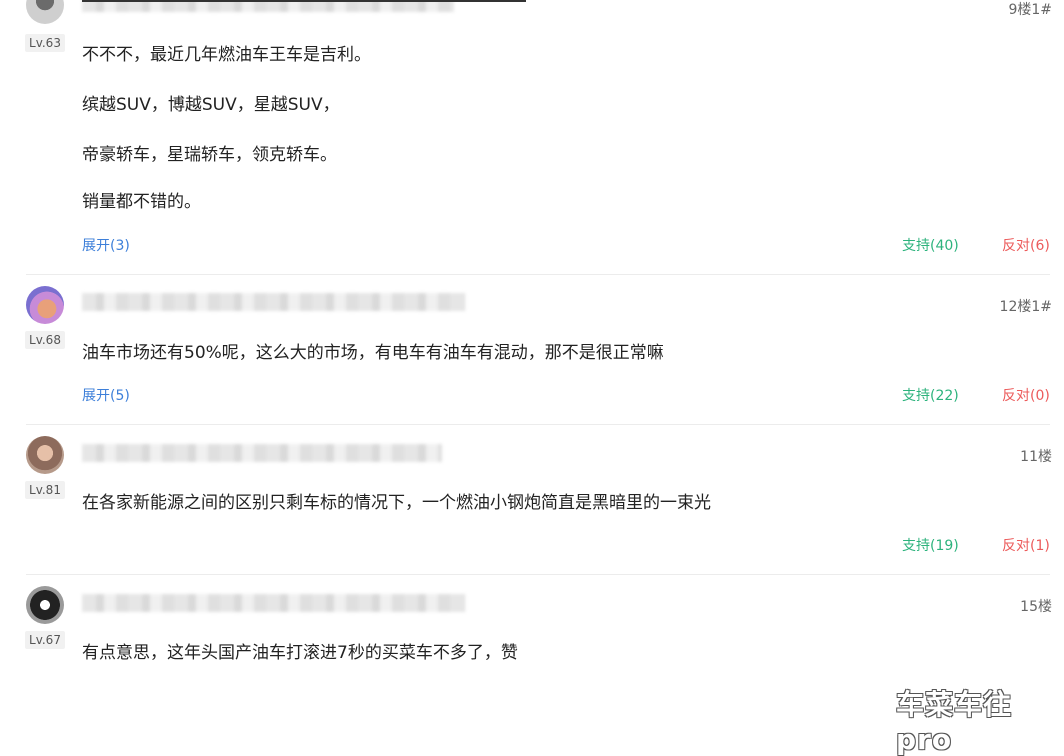 This screenshot has height=756, width=1064. Describe the element at coordinates (373, 353) in the screenshot. I see `comment-text-line: 油车市场还有50%呢，这么大的市场，有电车有油车有混动，那不是很正常嘛` at that location.